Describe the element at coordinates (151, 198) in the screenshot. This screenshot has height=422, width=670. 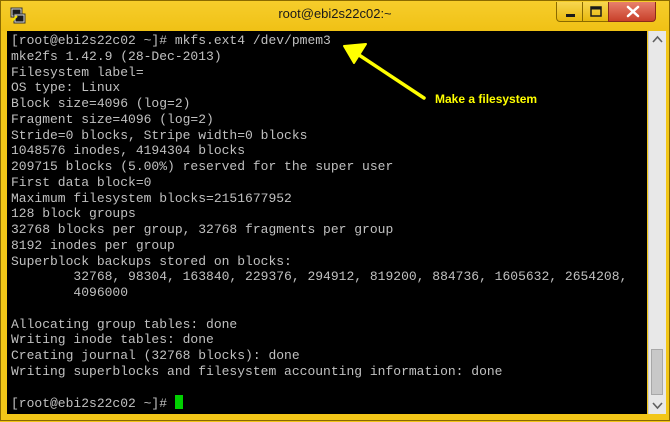
I see `terminal-line: Maximum filesystem blocks=2151677952` at that location.